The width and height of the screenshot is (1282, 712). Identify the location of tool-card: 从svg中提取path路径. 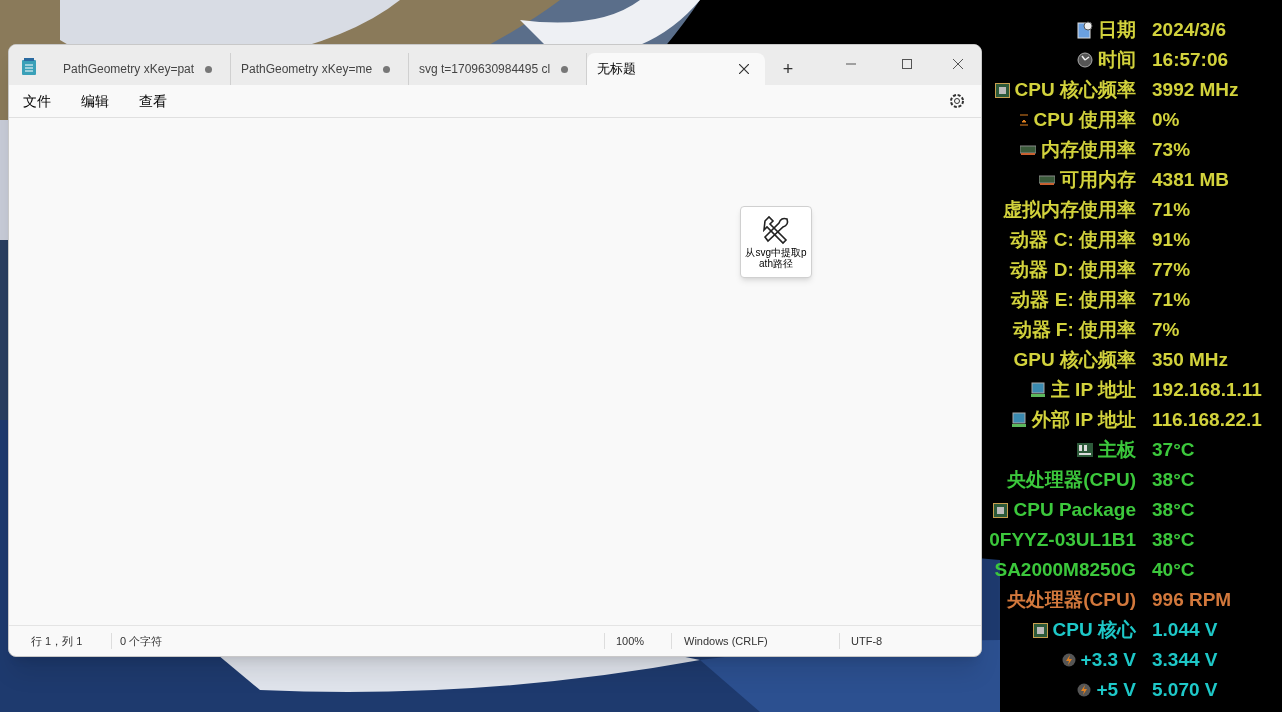
(776, 242).